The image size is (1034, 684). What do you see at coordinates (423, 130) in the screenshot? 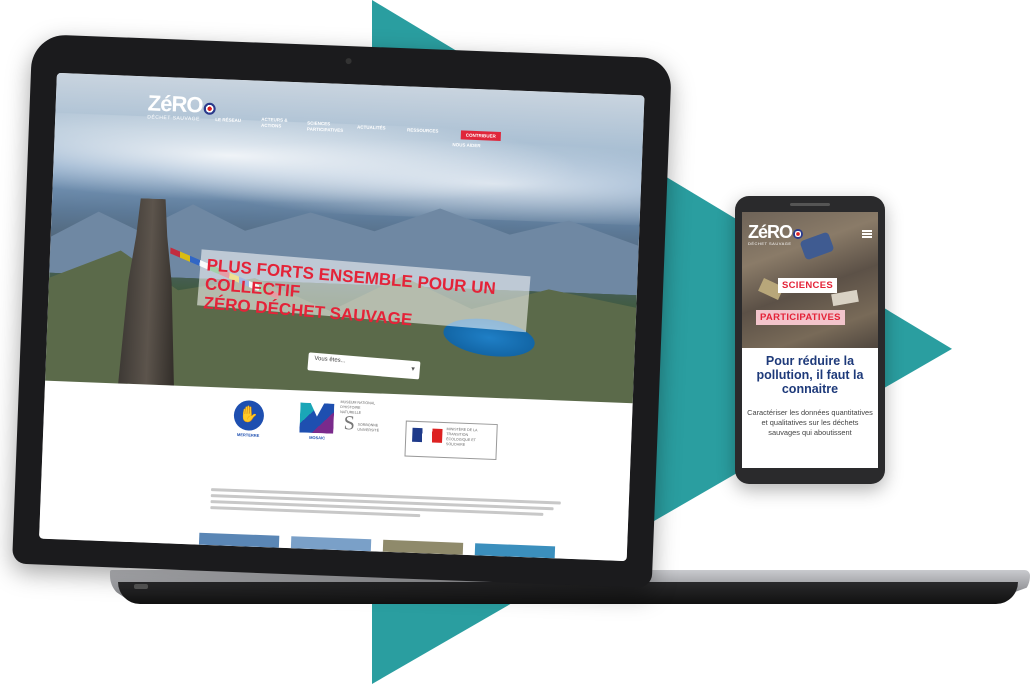
I see `nav-item-ressources: RESSOURCES` at bounding box center [423, 130].